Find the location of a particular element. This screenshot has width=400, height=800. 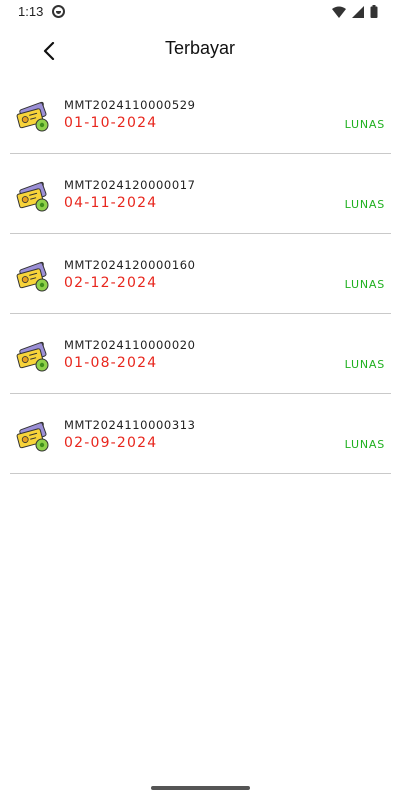

list-item: MMT2024110000020 01-08-2024 LUNAS is located at coordinates (200, 354).